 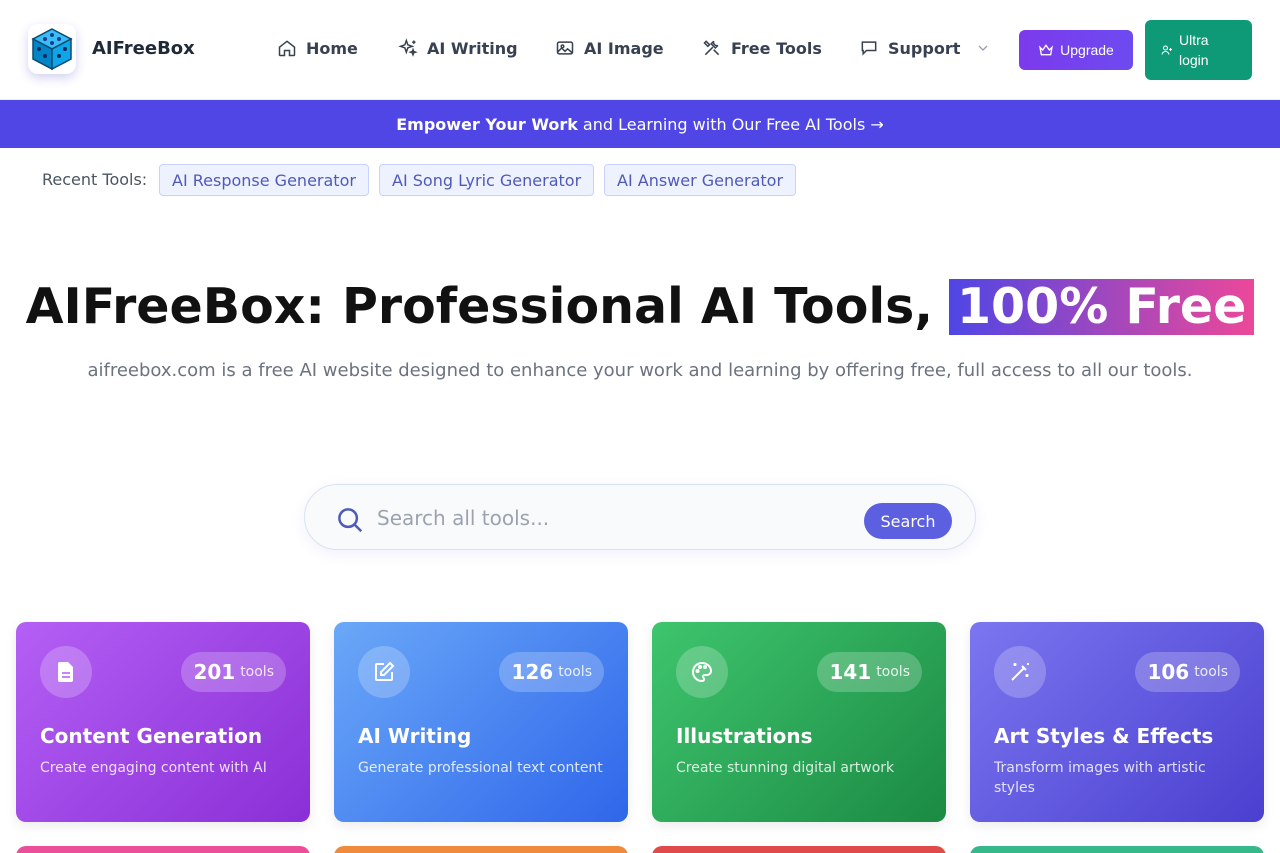 What do you see at coordinates (1194, 40) in the screenshot?
I see `login-label-line1: Ultra` at bounding box center [1194, 40].